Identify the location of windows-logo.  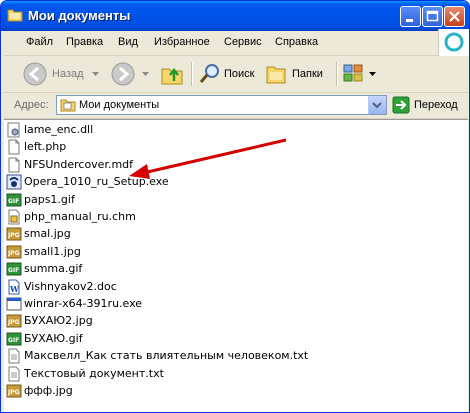
(453, 42).